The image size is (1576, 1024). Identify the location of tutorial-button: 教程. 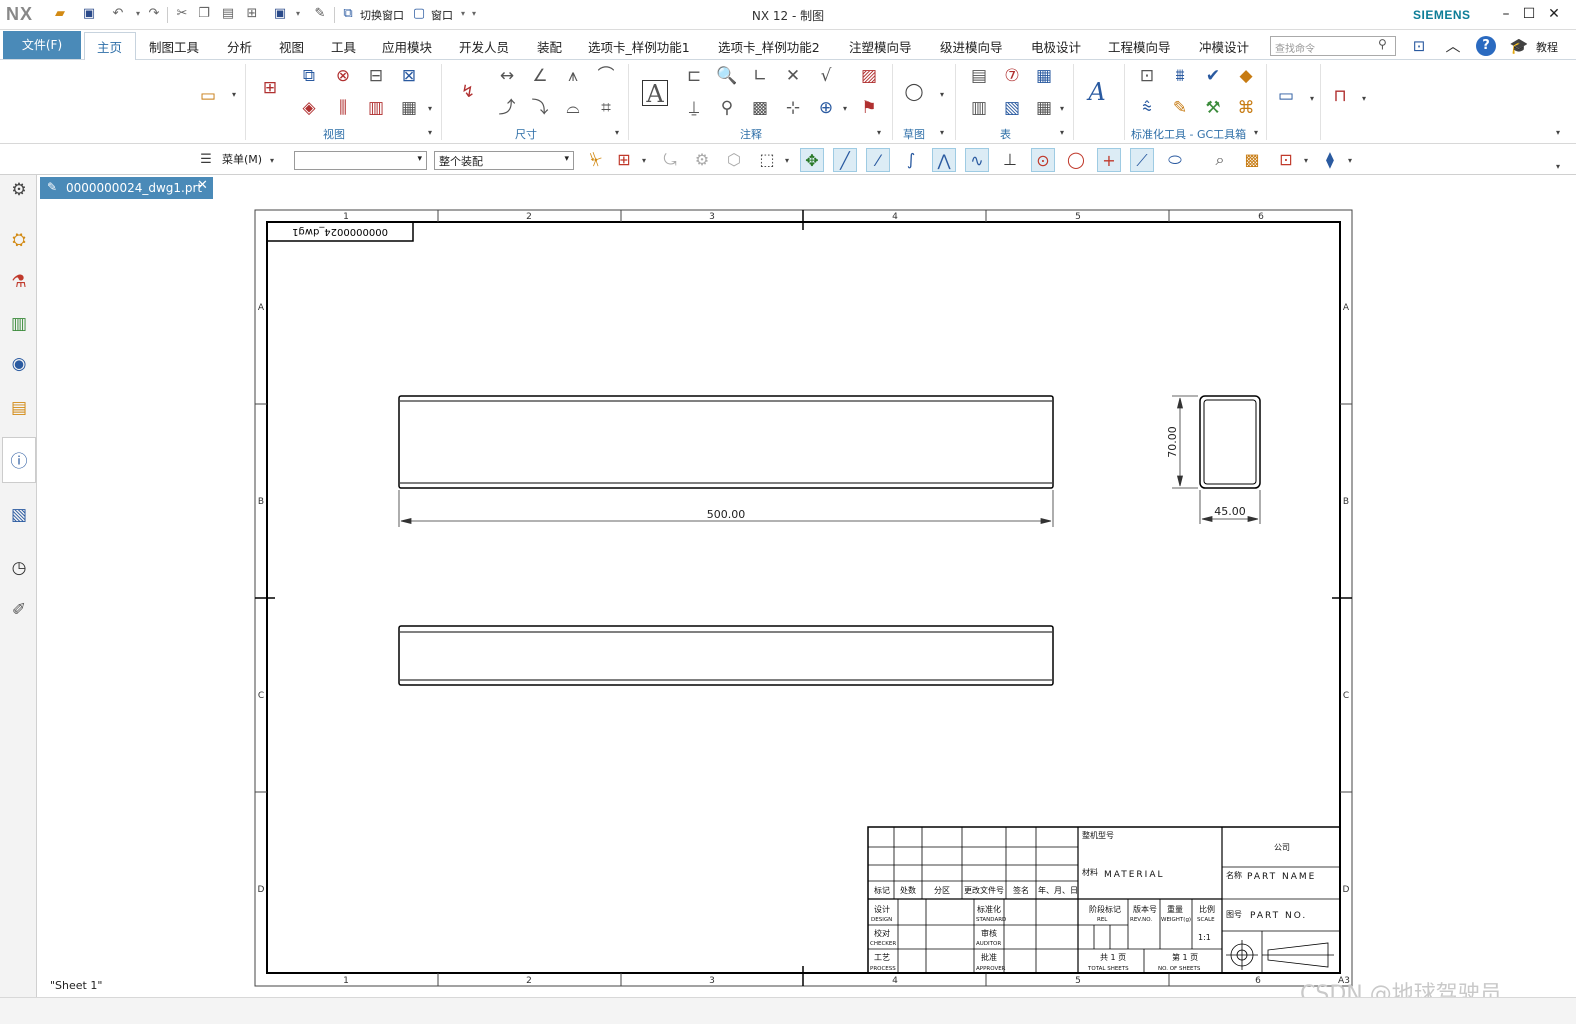
(1547, 47).